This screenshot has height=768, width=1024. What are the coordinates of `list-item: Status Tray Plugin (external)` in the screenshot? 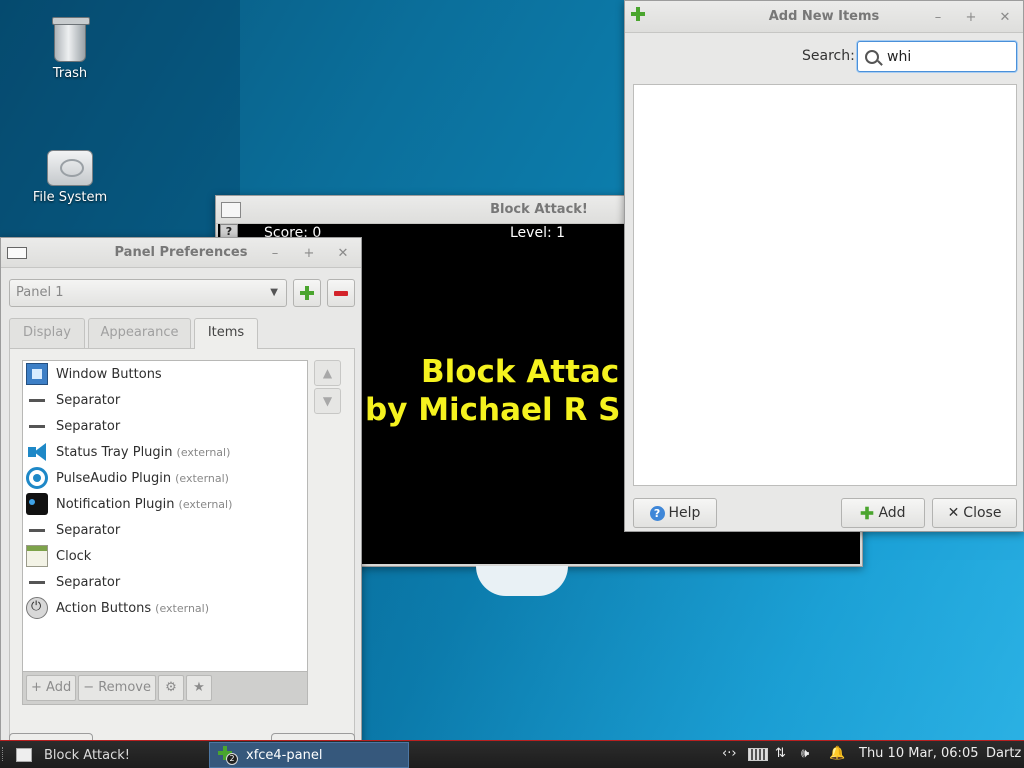 It's located at (165, 452).